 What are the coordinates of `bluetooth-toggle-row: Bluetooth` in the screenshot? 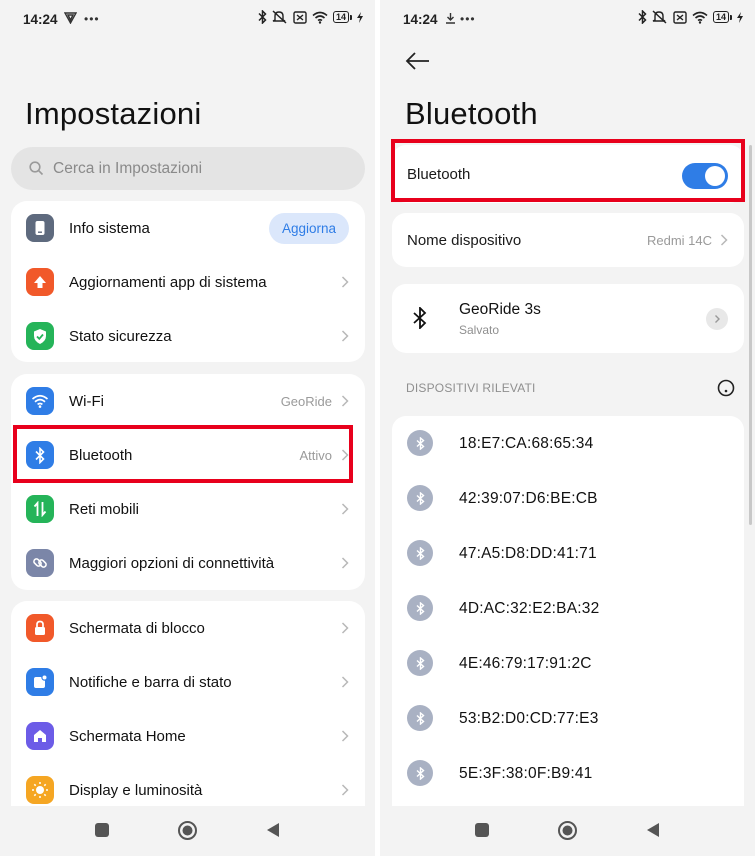 It's located at (568, 174).